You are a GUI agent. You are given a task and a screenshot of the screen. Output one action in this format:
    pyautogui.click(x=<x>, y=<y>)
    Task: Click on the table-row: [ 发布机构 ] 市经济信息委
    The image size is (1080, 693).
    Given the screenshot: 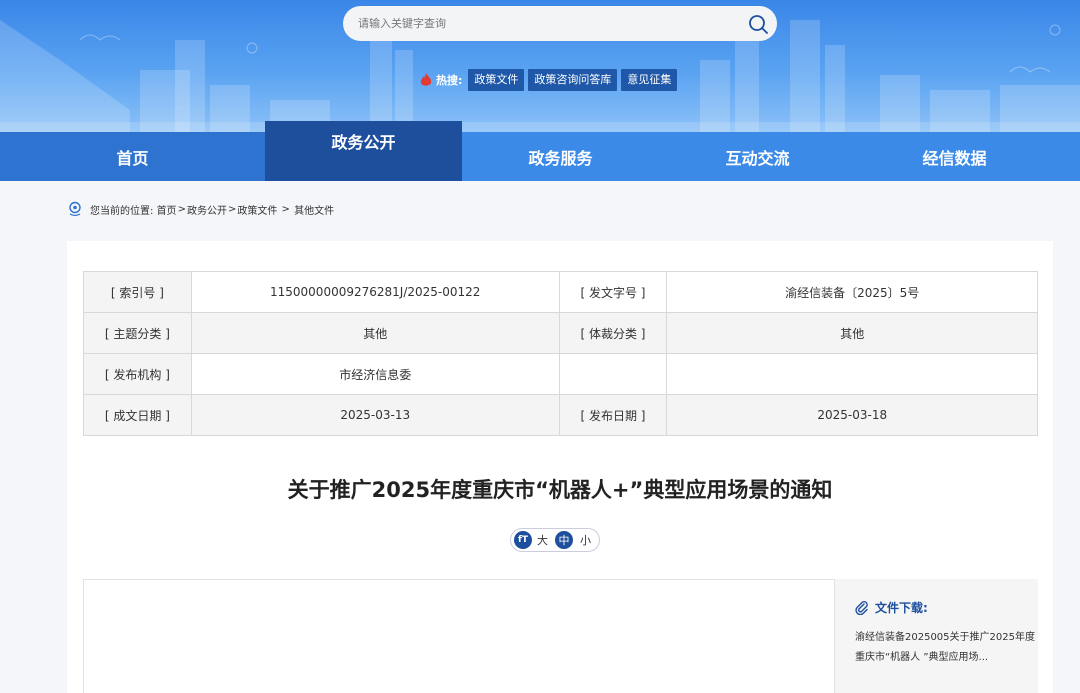 What is the action you would take?
    pyautogui.click(x=560, y=374)
    